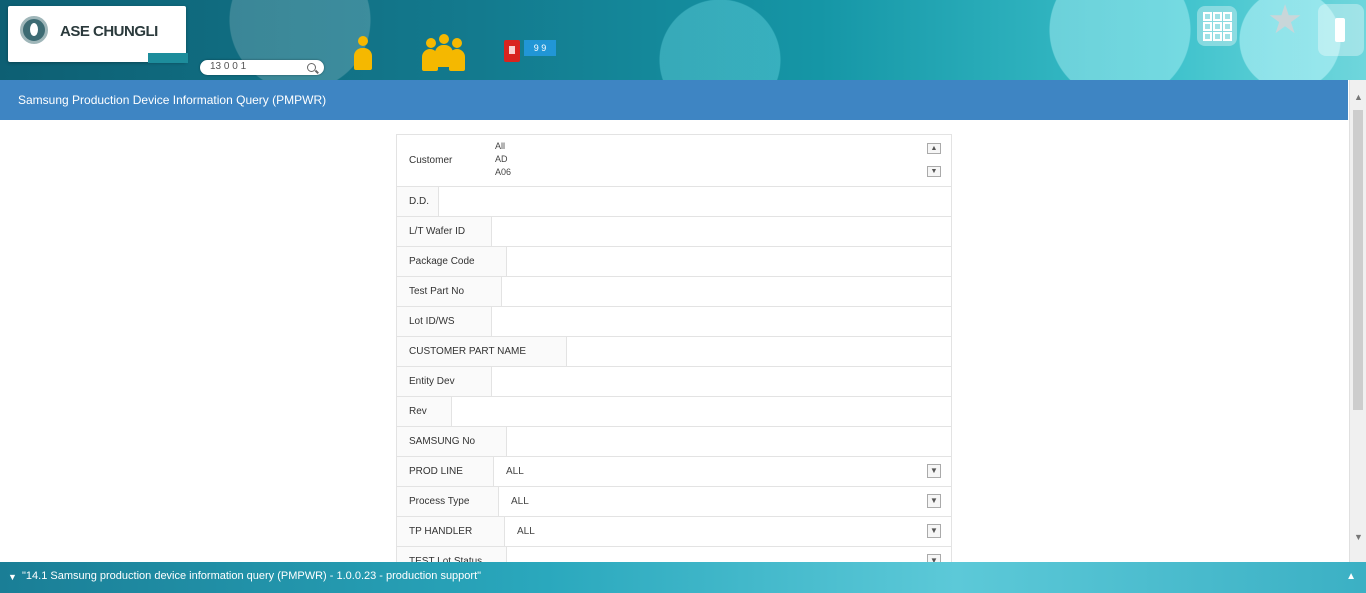  I want to click on logo-text: ASE CHUNGLI, so click(109, 31).